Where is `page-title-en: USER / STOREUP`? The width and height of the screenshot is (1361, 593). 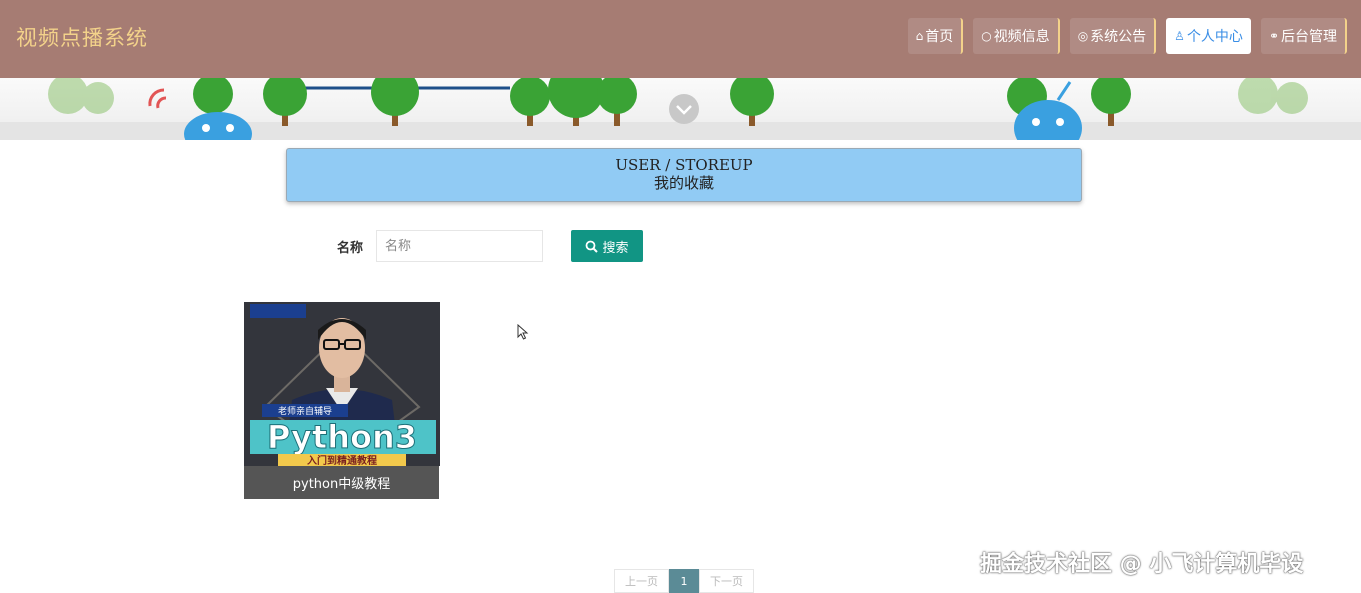 page-title-en: USER / STOREUP is located at coordinates (684, 165).